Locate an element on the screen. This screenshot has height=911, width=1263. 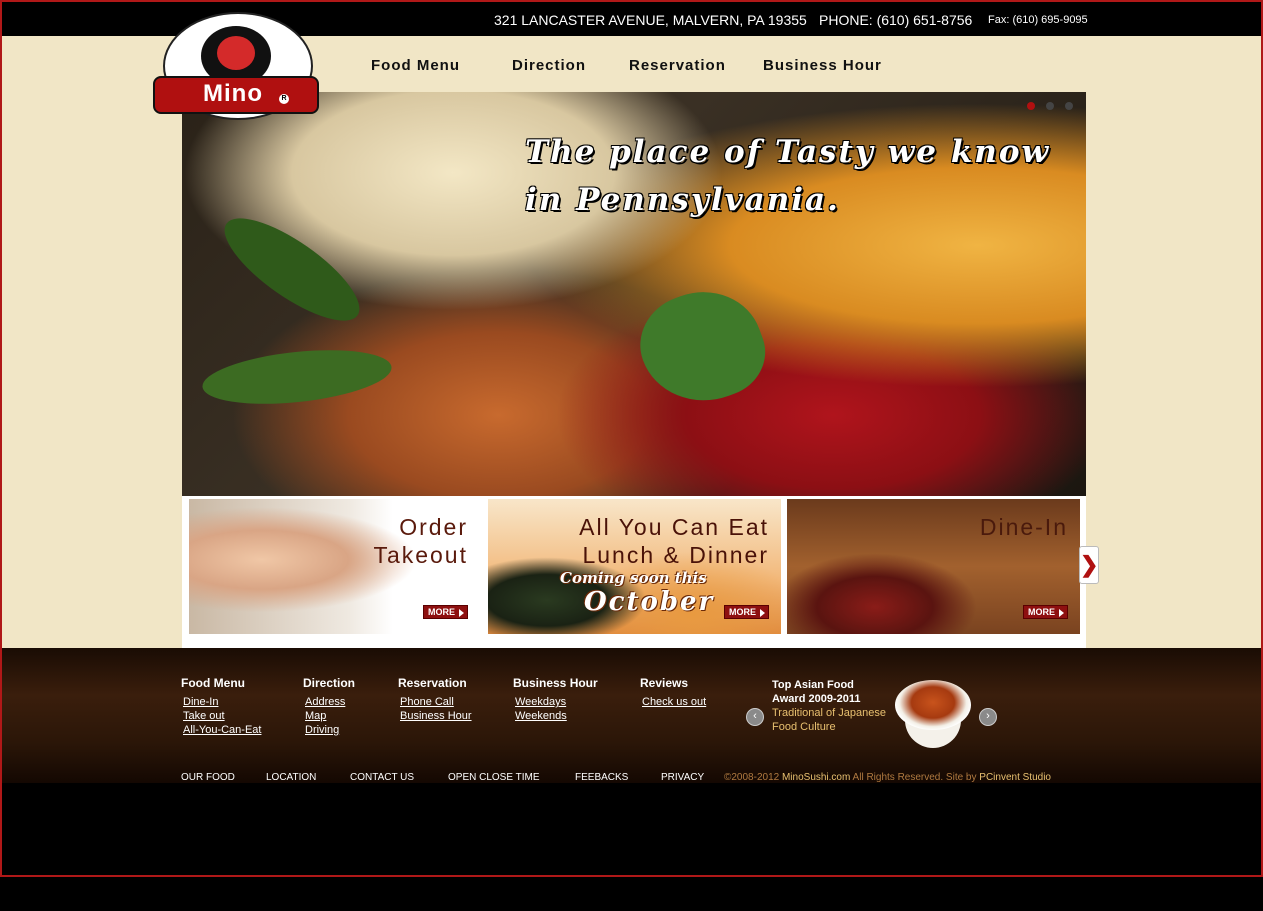
footer-link: Phone Call is located at coordinates (436, 702).